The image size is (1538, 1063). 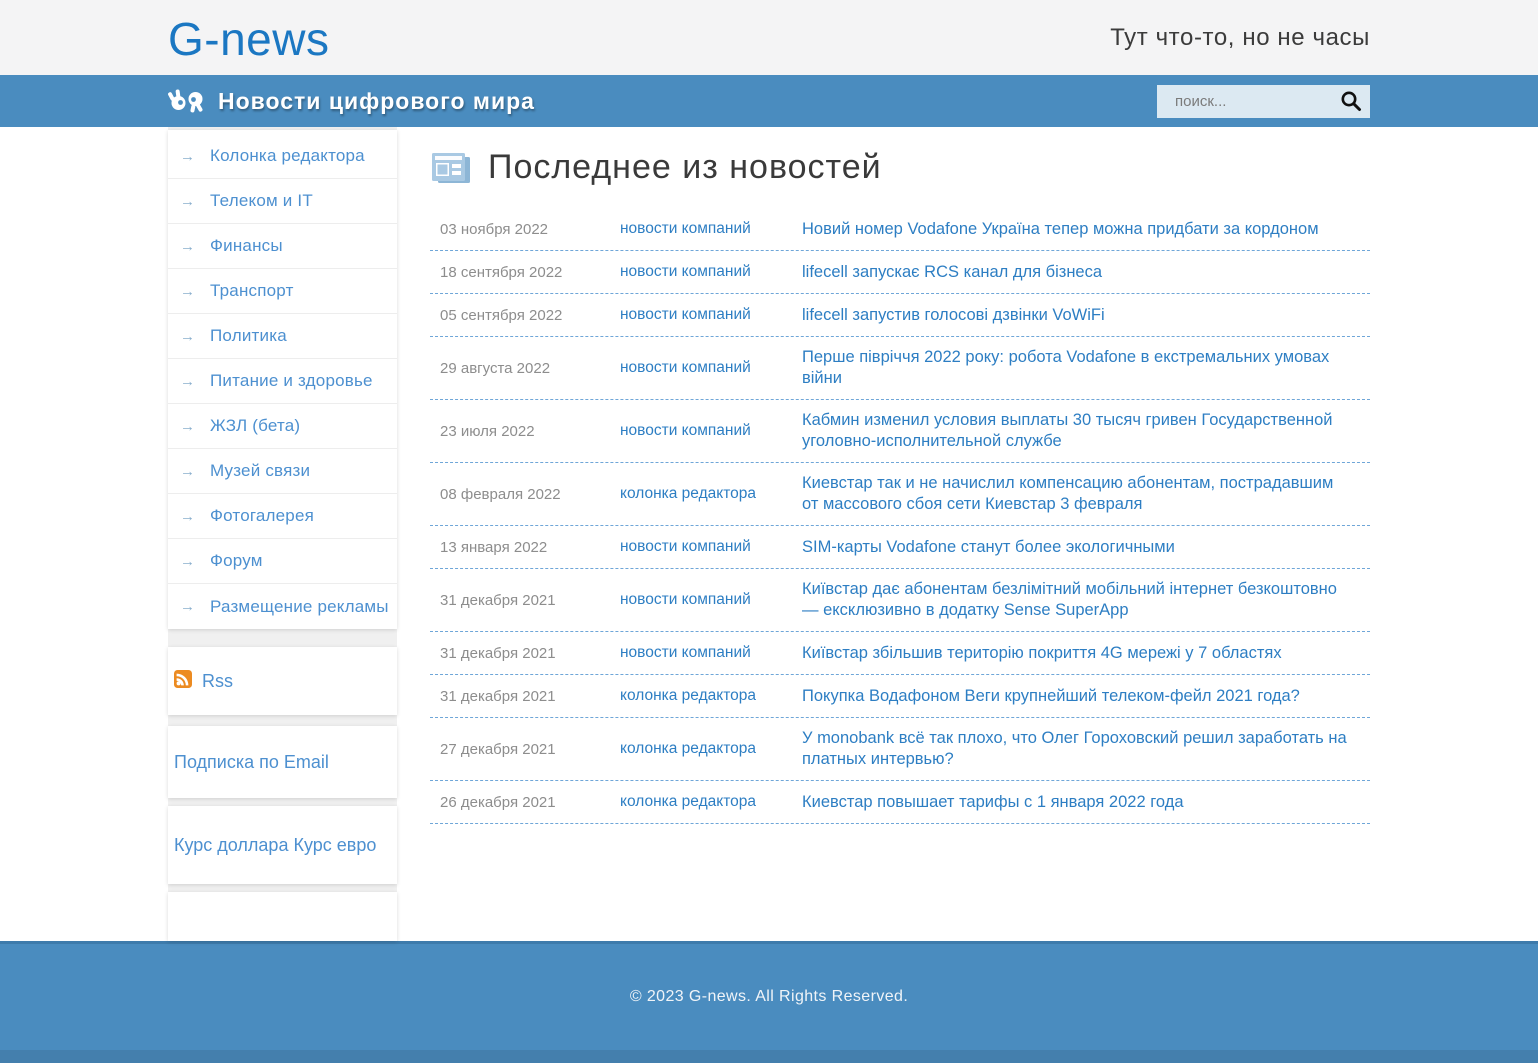 I want to click on sidebar-item-label: Политика, so click(x=248, y=335).